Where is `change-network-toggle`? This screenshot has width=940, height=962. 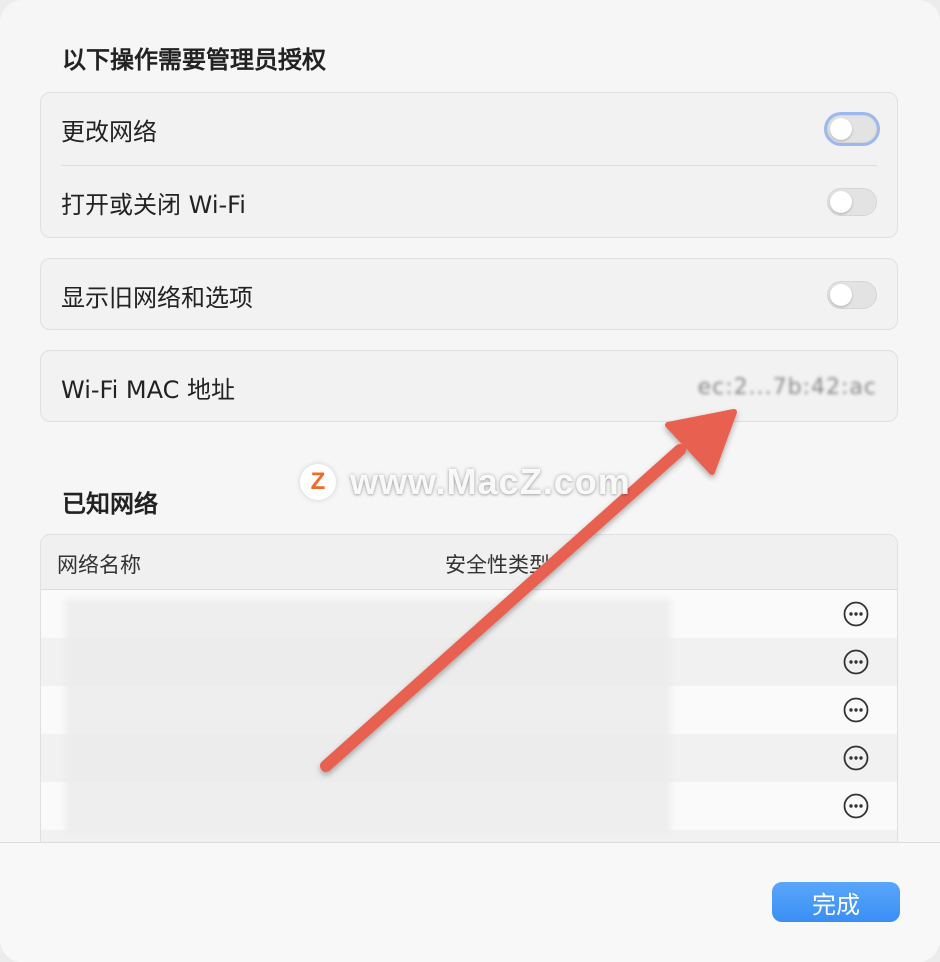 change-network-toggle is located at coordinates (852, 129).